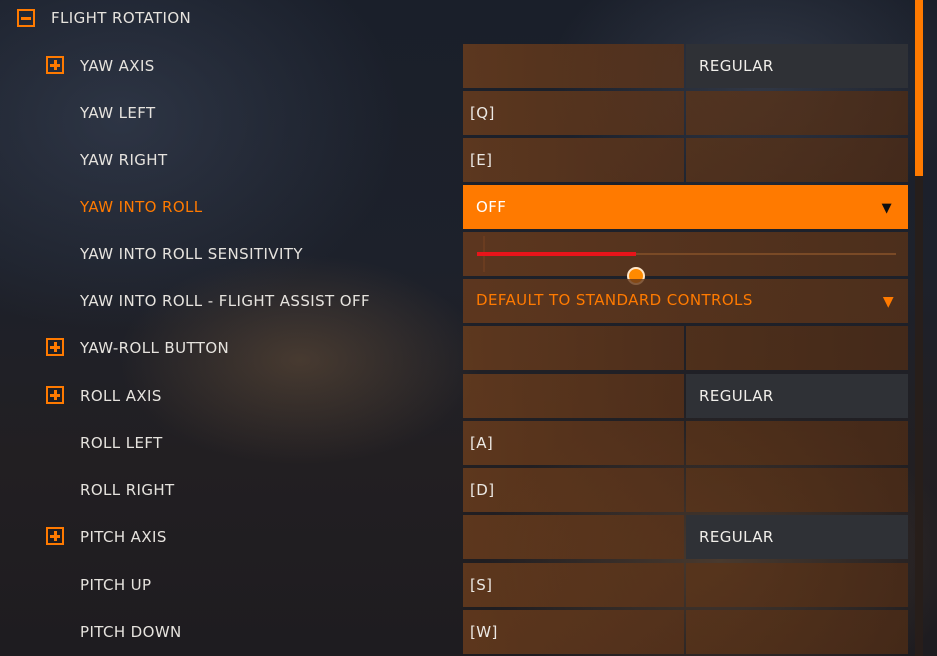  What do you see at coordinates (686, 268) in the screenshot?
I see `slider-track` at bounding box center [686, 268].